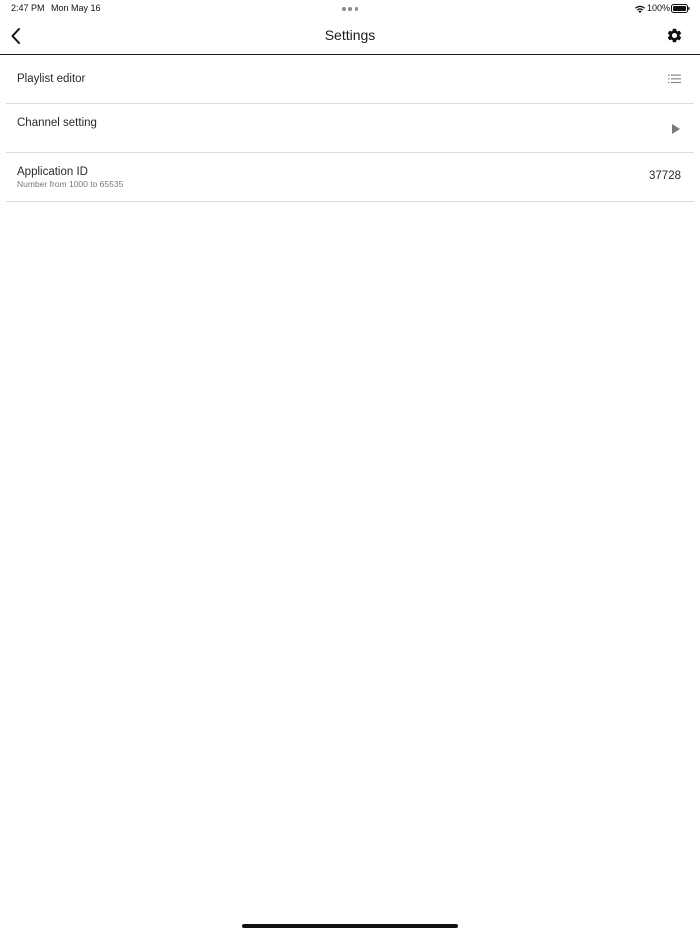 This screenshot has height=934, width=700. Describe the element at coordinates (676, 129) in the screenshot. I see `play-triangle-icon` at that location.